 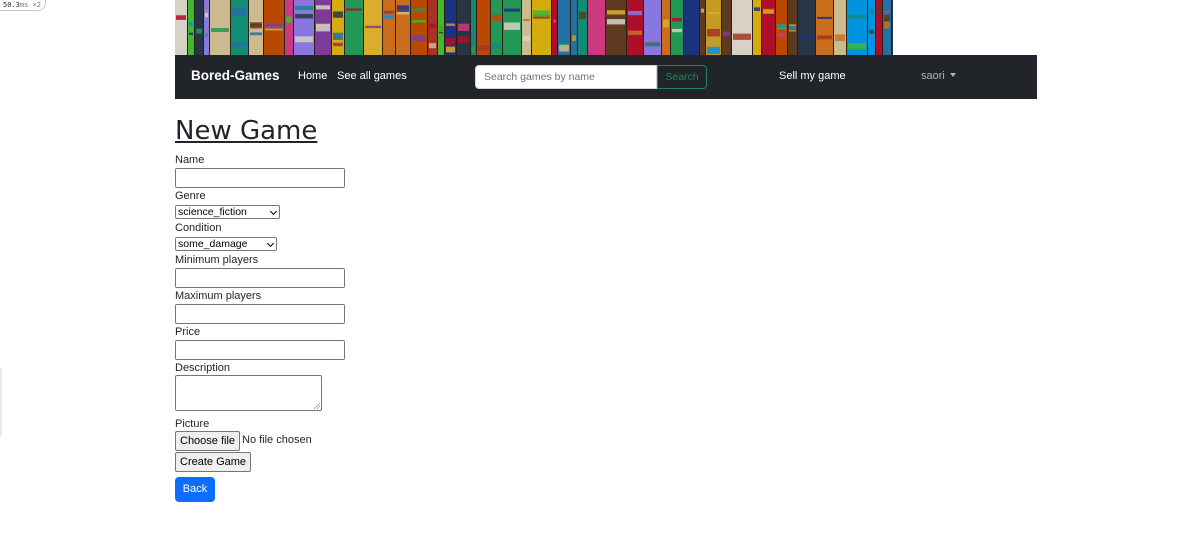 I want to click on banner-image, so click(x=534, y=27).